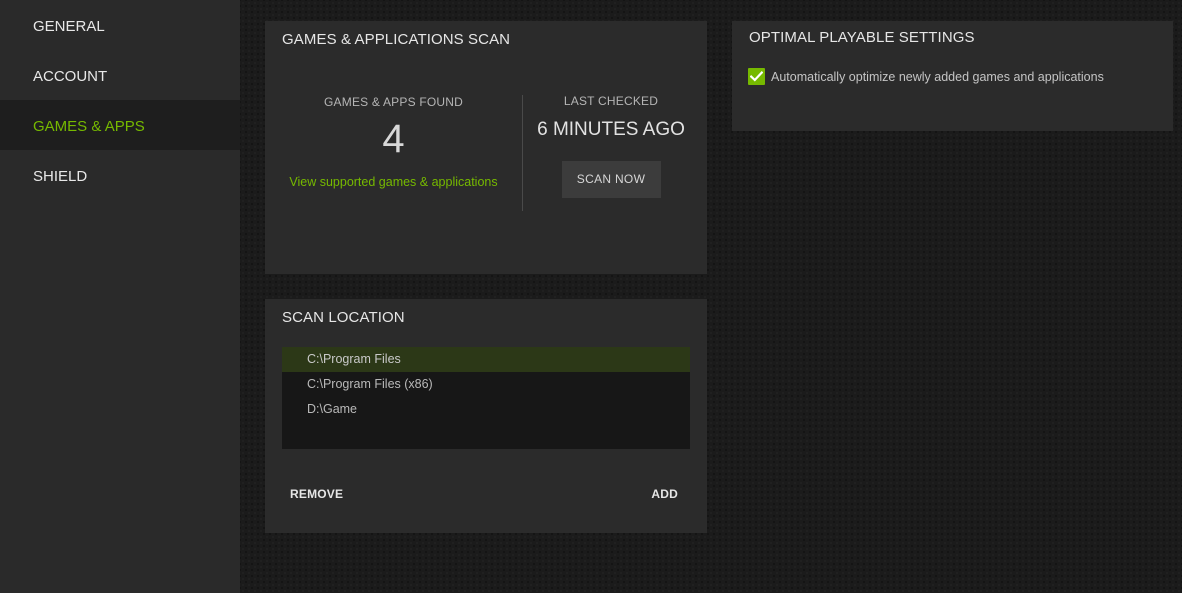 This screenshot has height=593, width=1182. I want to click on sidebar-item-general: GENERAL, so click(120, 25).